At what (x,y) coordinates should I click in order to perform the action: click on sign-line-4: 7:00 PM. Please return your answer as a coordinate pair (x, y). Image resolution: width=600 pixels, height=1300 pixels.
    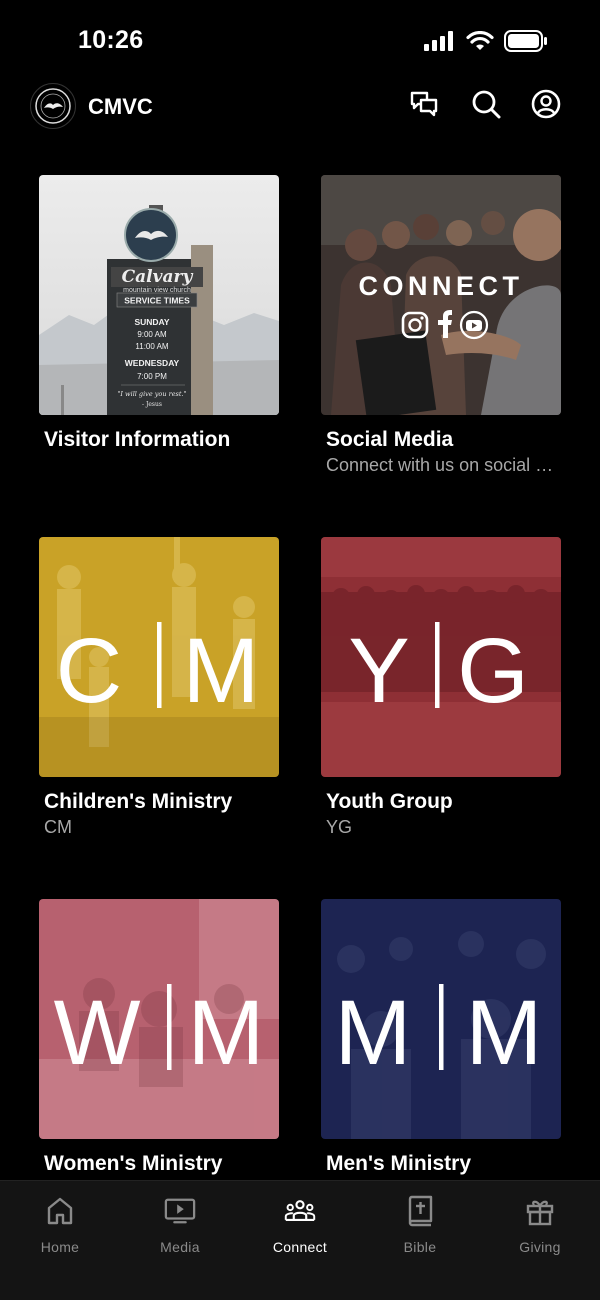
    Looking at the image, I should click on (152, 376).